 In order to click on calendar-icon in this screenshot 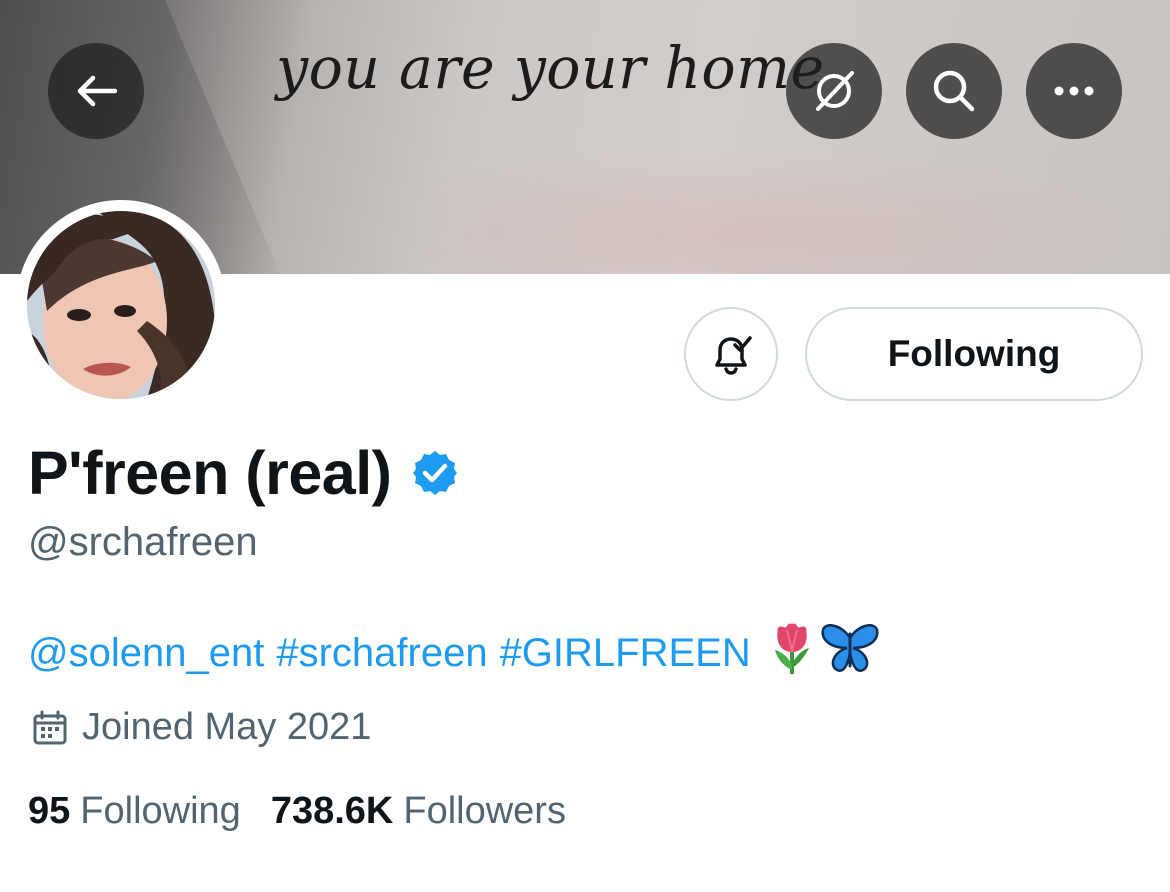, I will do `click(50, 727)`.